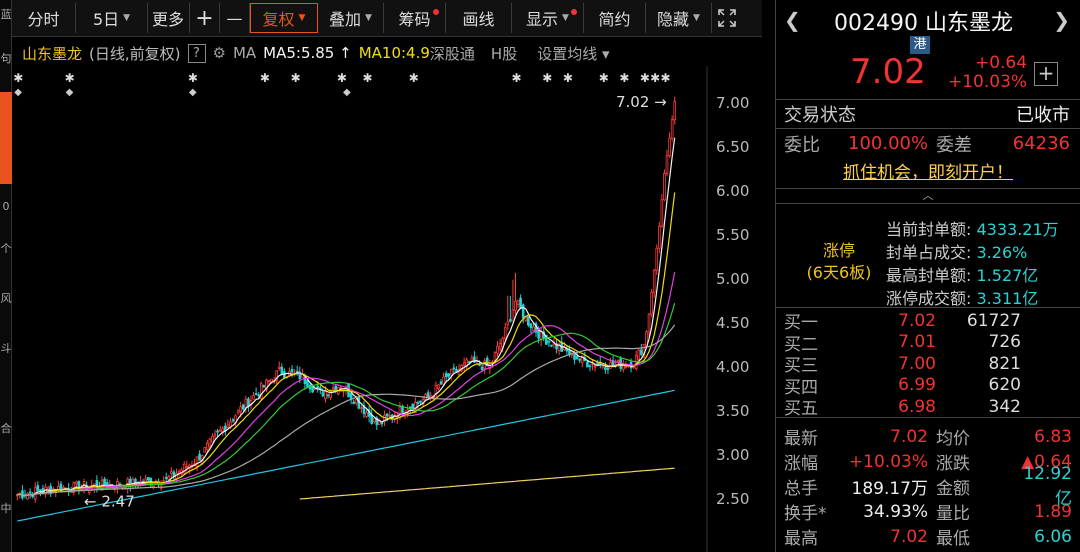  I want to click on gear-icon: ⚙, so click(219, 53).